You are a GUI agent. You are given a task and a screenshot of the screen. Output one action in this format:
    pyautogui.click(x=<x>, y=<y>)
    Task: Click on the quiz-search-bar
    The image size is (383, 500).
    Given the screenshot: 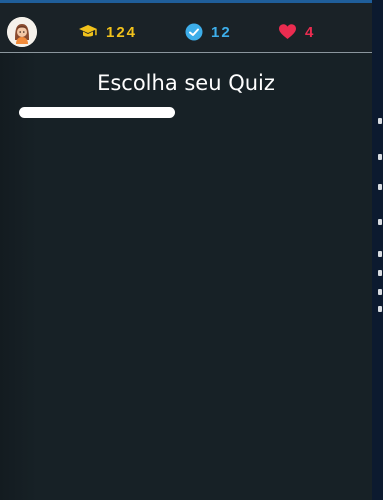 What is the action you would take?
    pyautogui.click(x=97, y=112)
    